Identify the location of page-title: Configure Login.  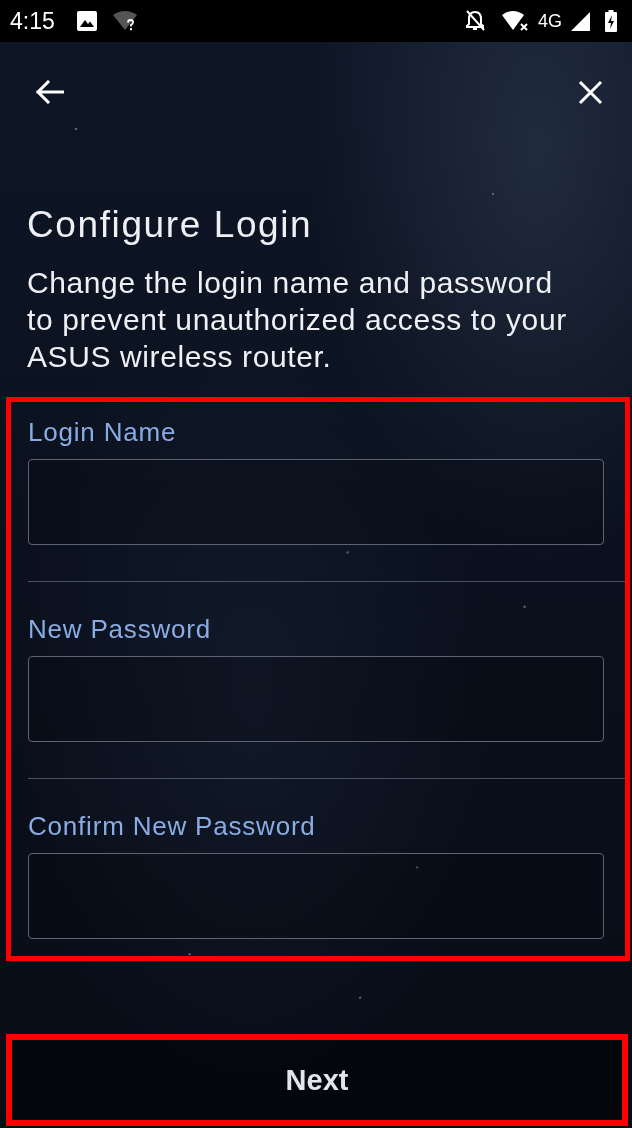
(170, 225).